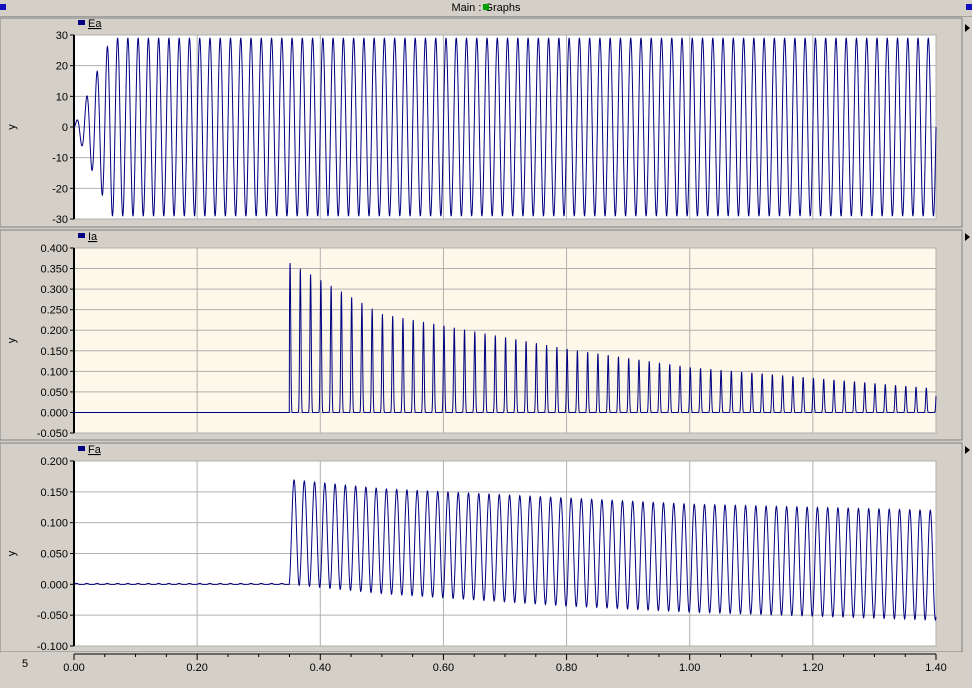 This screenshot has width=972, height=688. I want to click on x-tick-label: 0.60, so click(443, 668).